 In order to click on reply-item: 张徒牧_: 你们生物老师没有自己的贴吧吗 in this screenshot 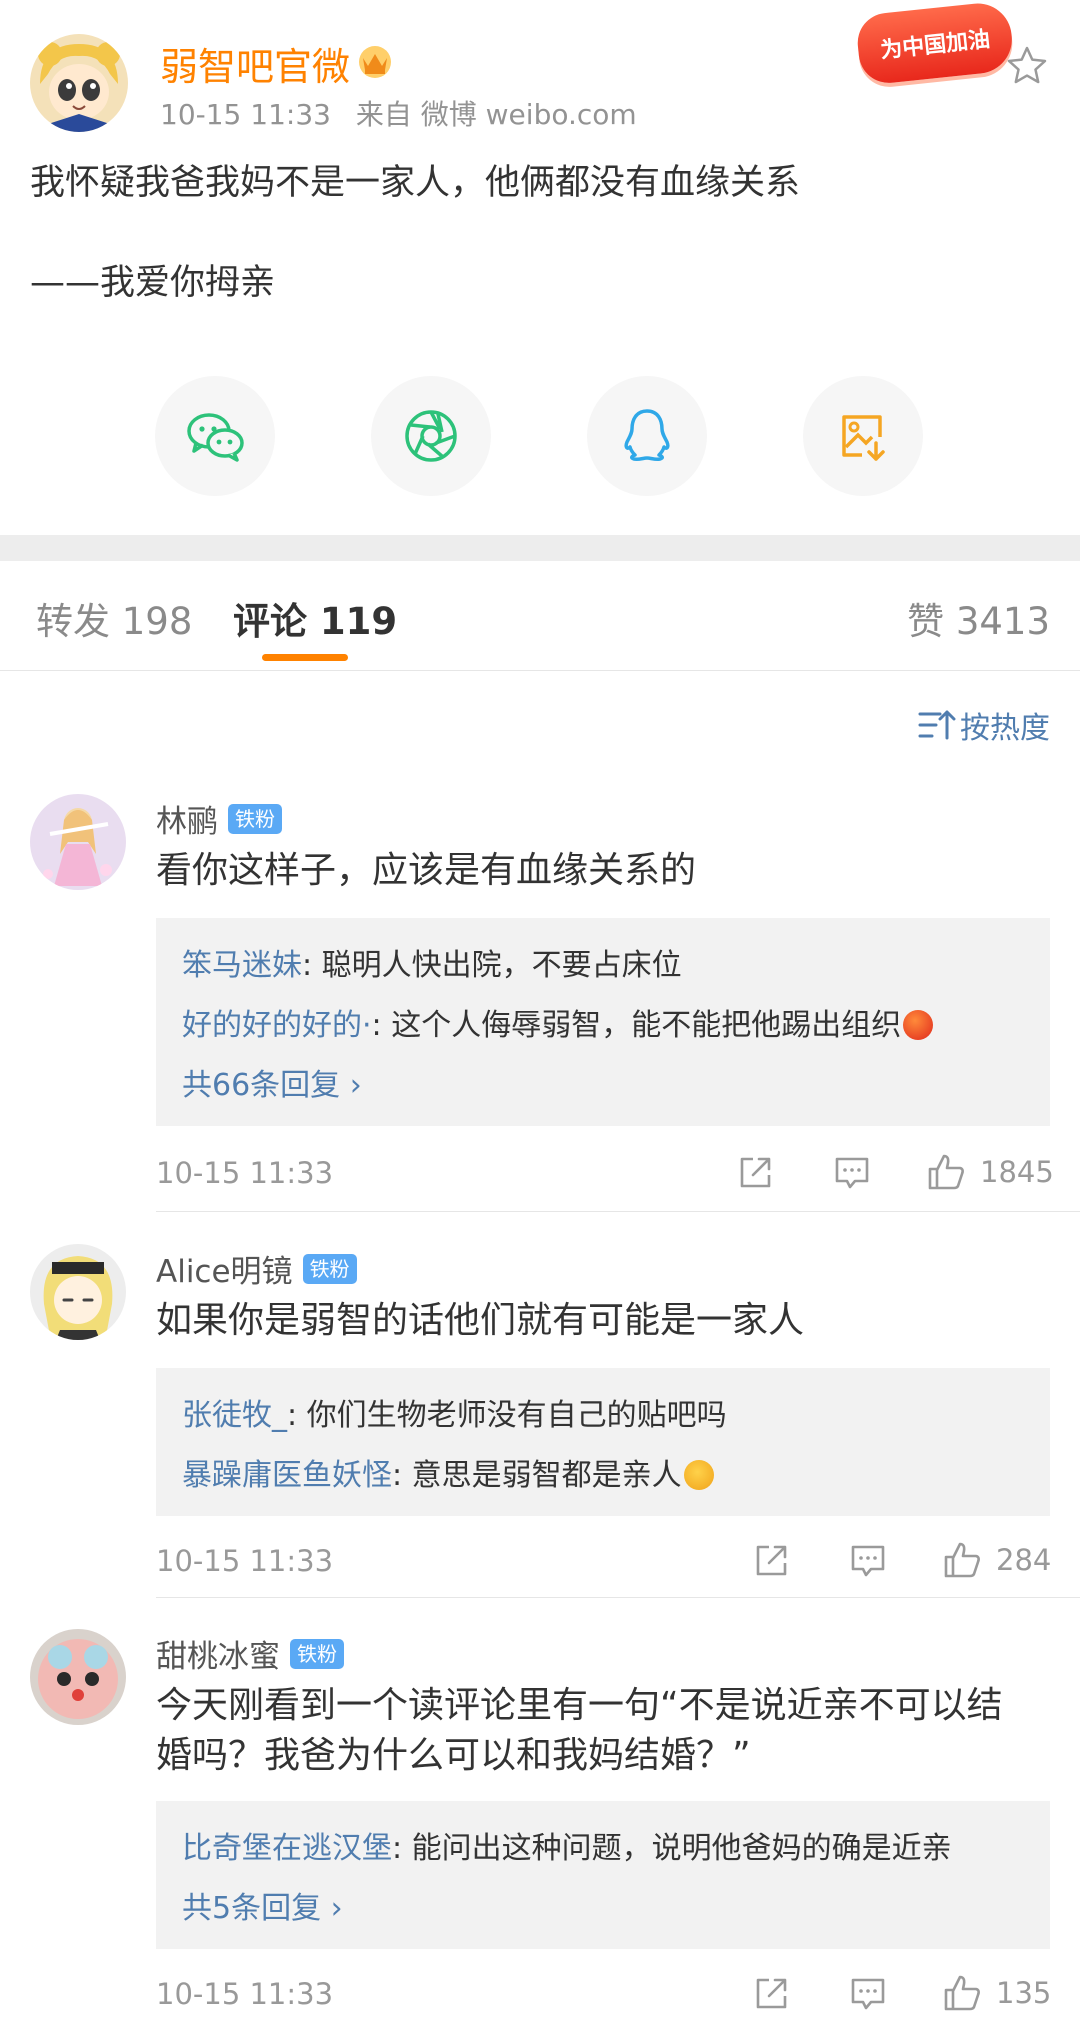, I will do `click(454, 1415)`.